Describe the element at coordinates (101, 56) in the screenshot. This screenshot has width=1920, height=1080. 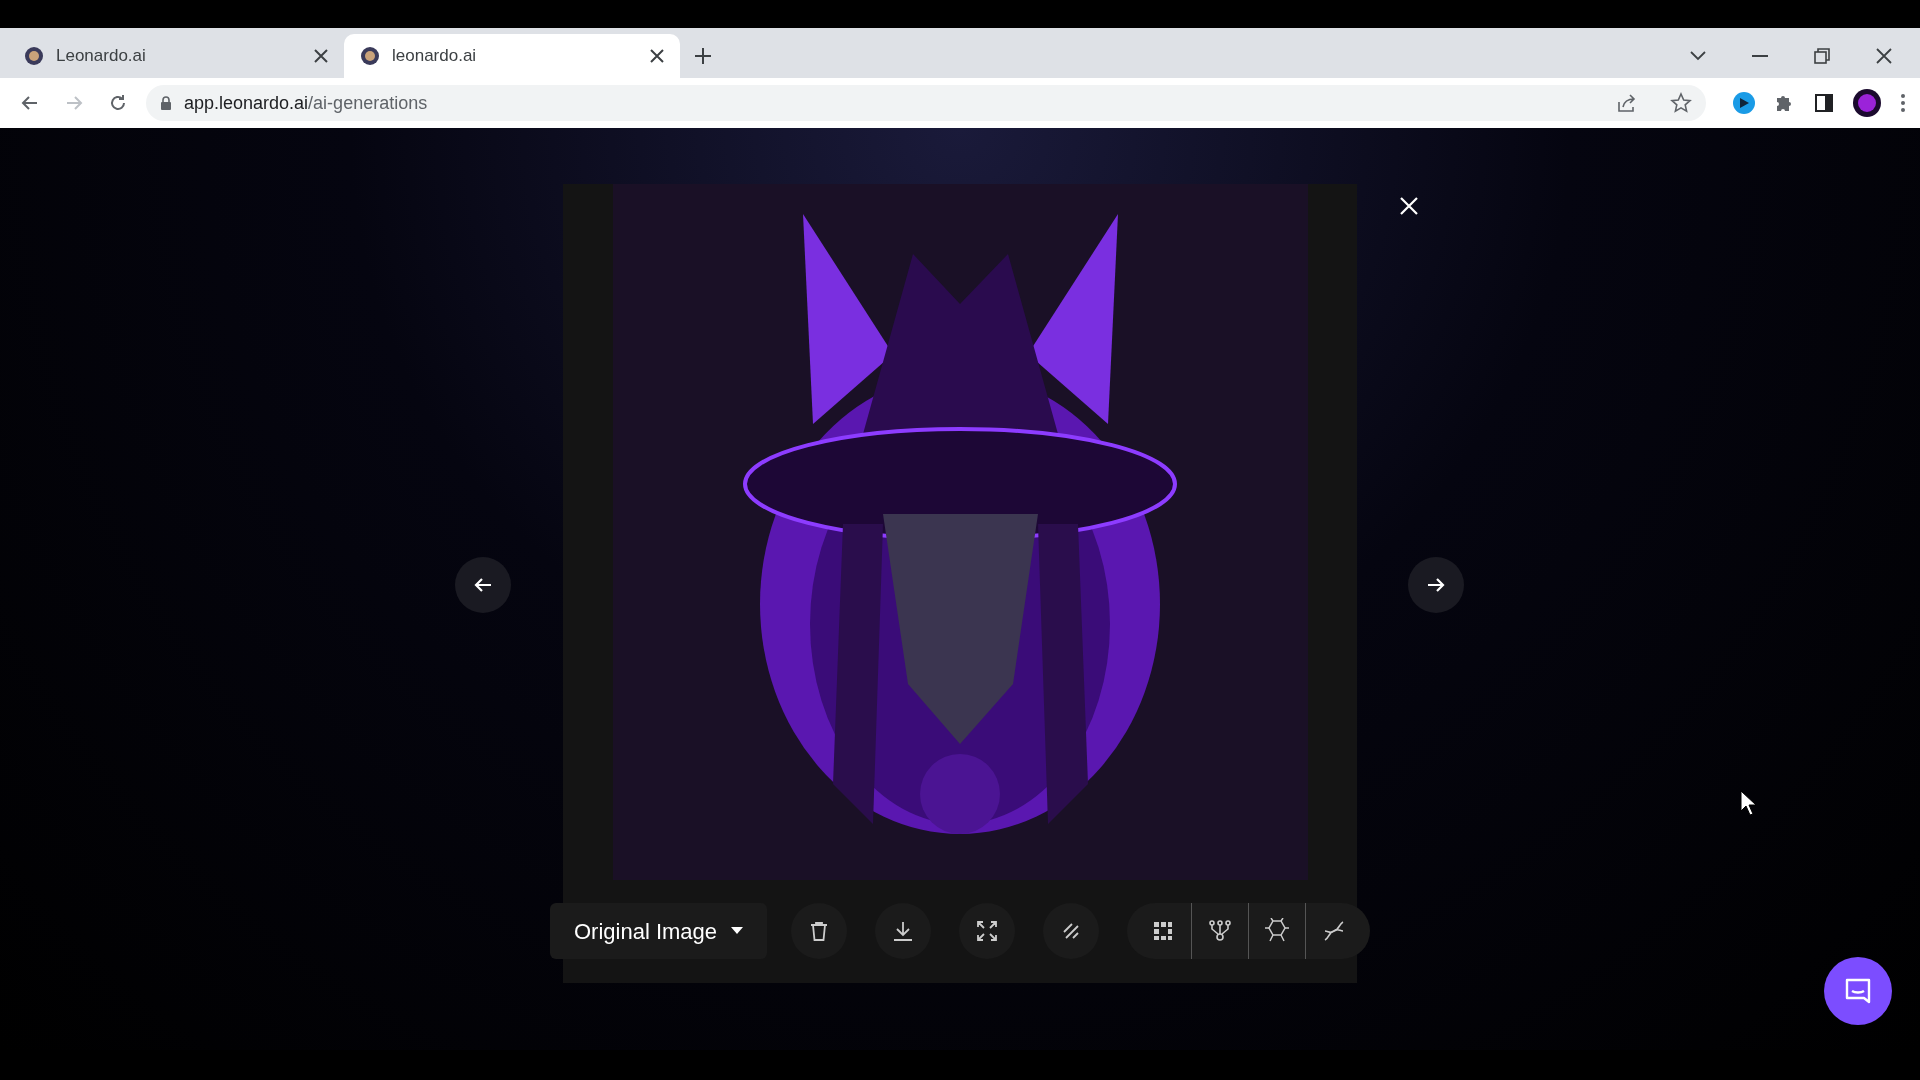
I see `tab-title: Leonardo.ai` at that location.